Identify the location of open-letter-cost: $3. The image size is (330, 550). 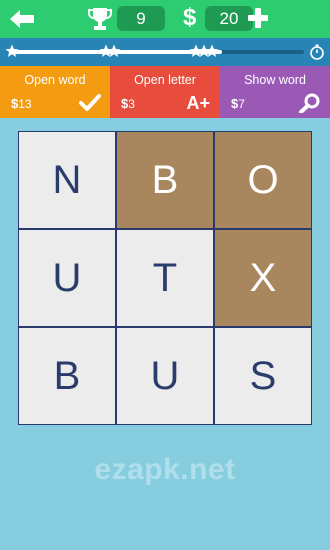
(128, 103).